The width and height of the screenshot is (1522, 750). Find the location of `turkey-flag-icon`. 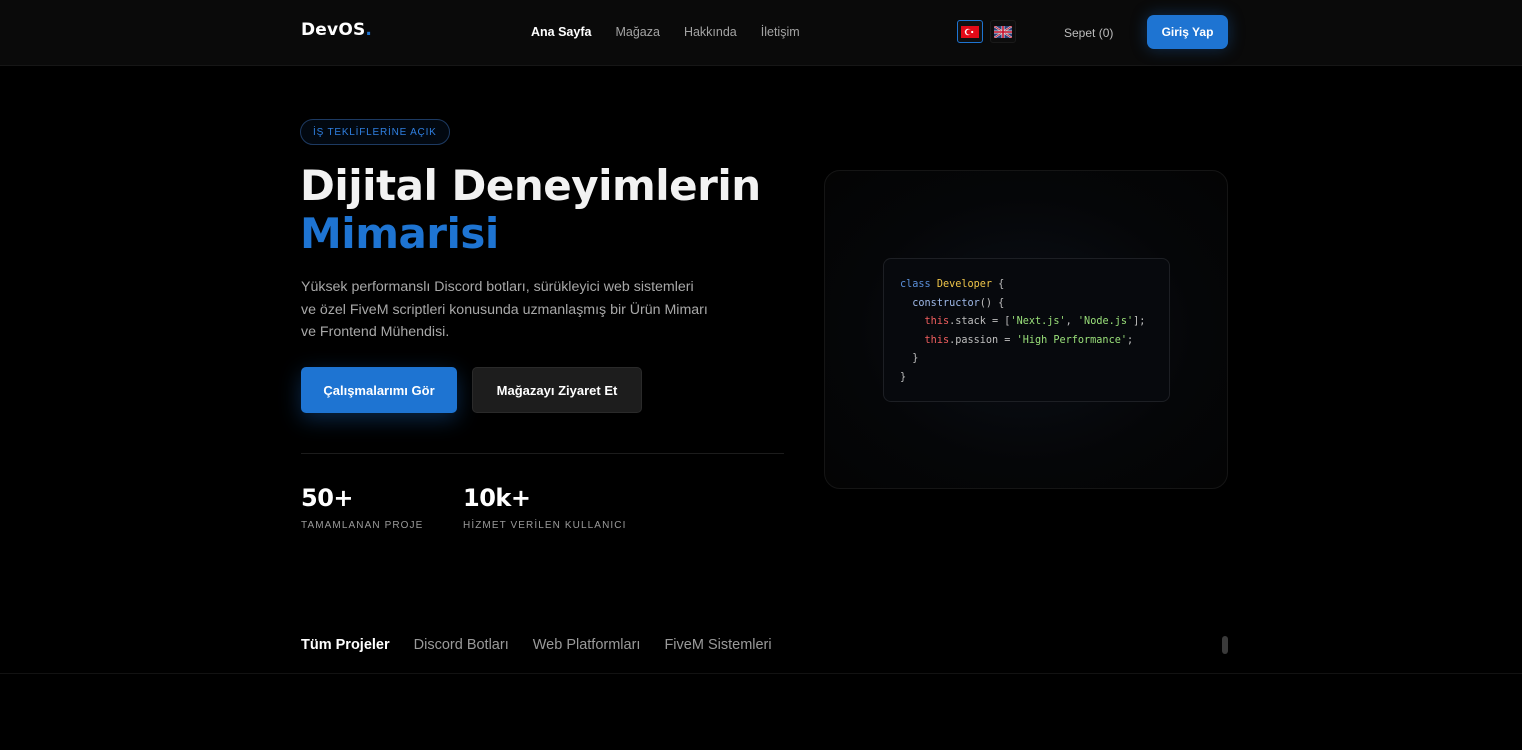

turkey-flag-icon is located at coordinates (970, 31).